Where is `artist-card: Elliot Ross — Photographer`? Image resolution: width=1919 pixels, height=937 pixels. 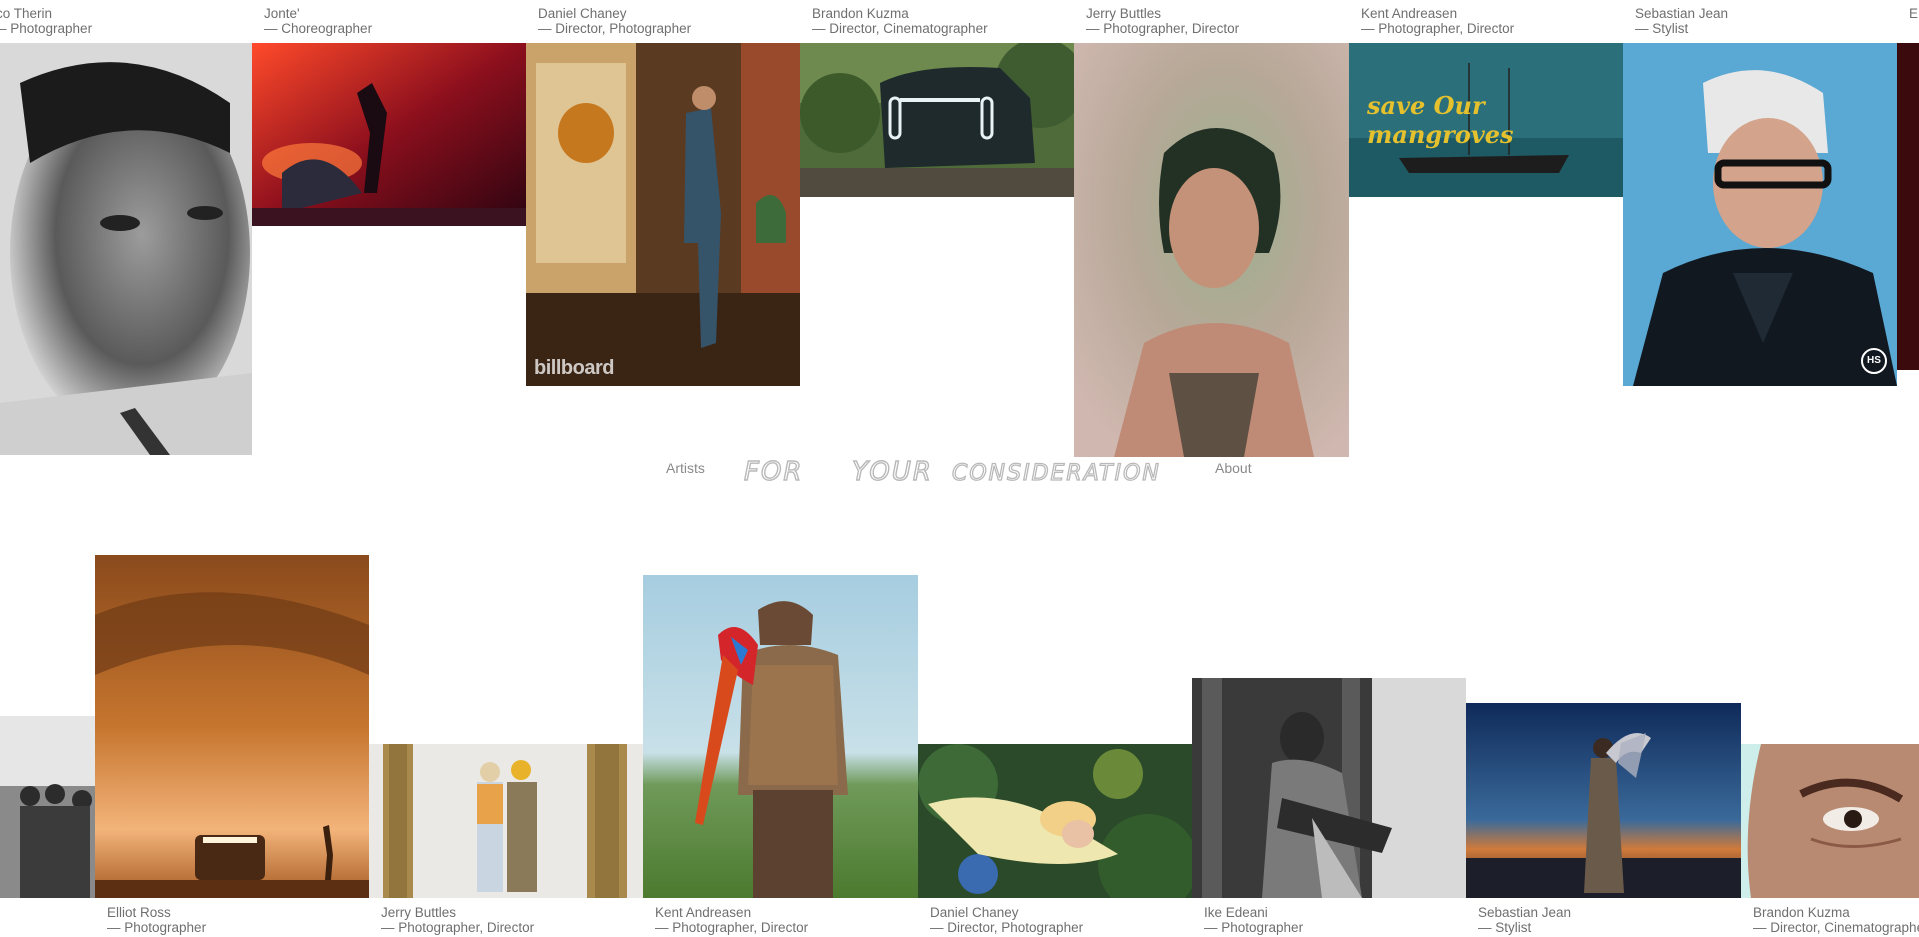
artist-card: Elliot Ross — Photographer is located at coordinates (232, 746).